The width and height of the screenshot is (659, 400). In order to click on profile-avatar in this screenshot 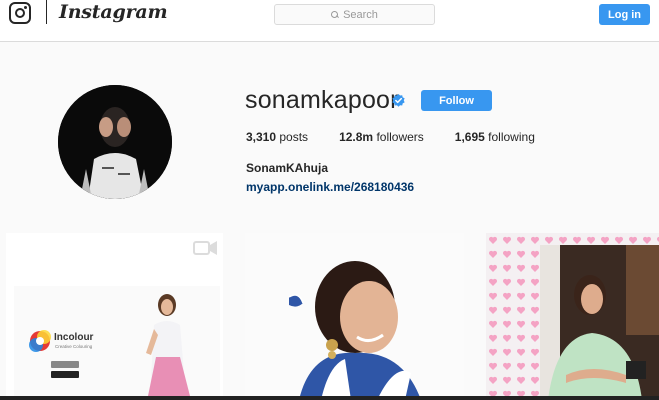, I will do `click(115, 142)`.